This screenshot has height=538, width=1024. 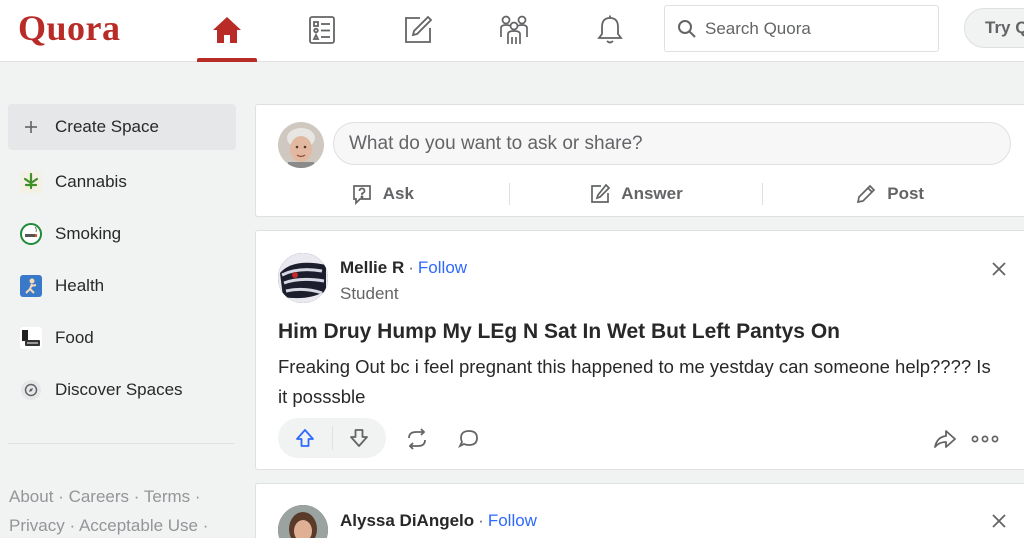 What do you see at coordinates (31, 390) in the screenshot?
I see `compass-icon` at bounding box center [31, 390].